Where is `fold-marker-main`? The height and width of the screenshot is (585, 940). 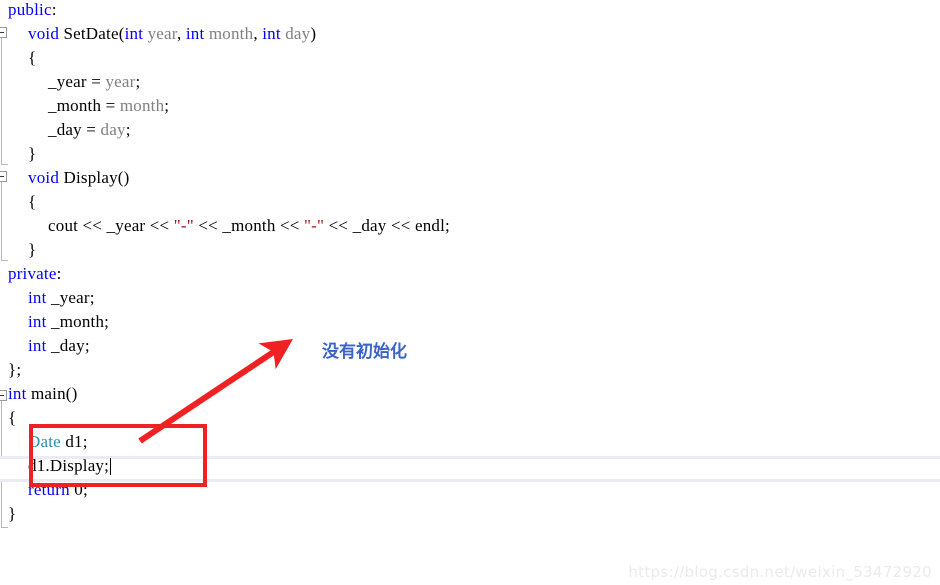
fold-marker-main is located at coordinates (3, 395).